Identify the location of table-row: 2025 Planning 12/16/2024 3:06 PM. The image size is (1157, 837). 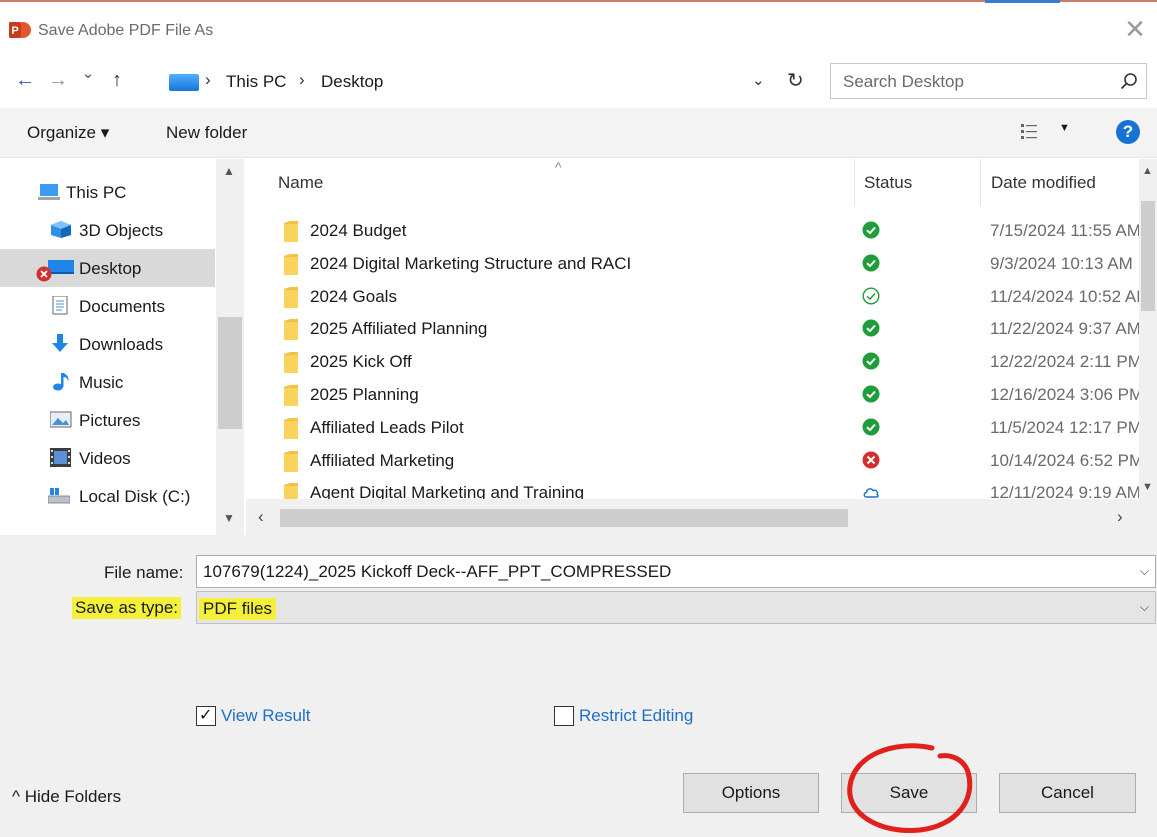
(693, 395).